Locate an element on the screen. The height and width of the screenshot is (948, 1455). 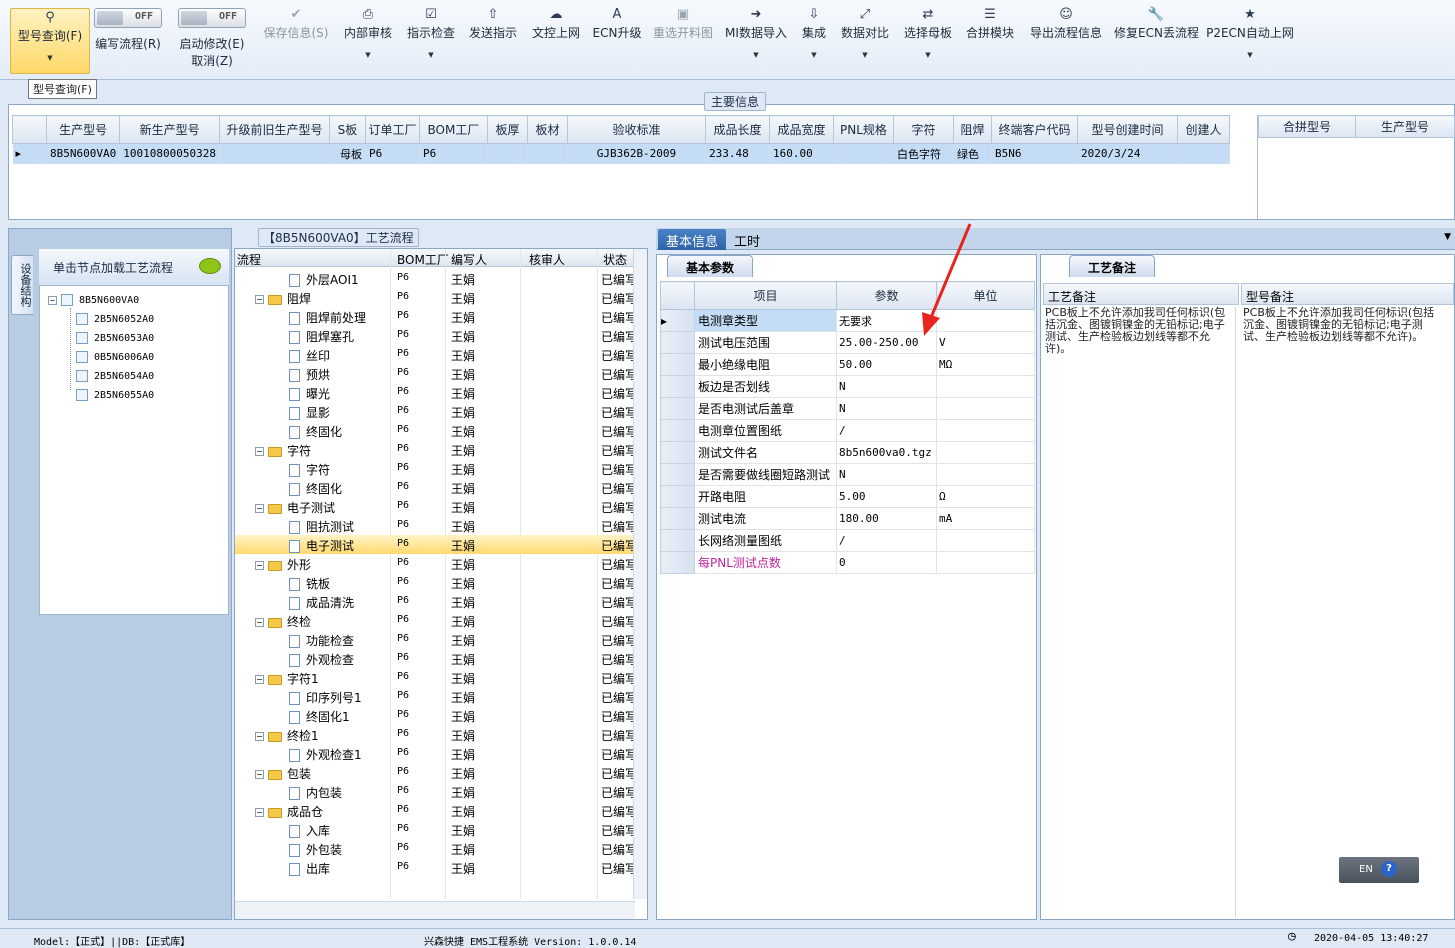
reselect-cut-button: ▣ 重选开料图 is located at coordinates (683, 41).